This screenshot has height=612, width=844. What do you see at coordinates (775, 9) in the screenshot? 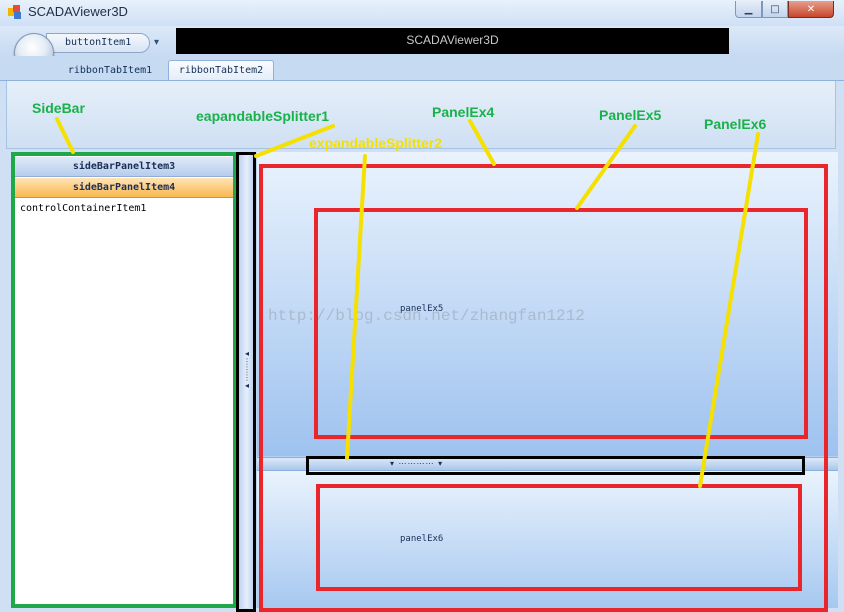
I see `maximize-button: □` at bounding box center [775, 9].